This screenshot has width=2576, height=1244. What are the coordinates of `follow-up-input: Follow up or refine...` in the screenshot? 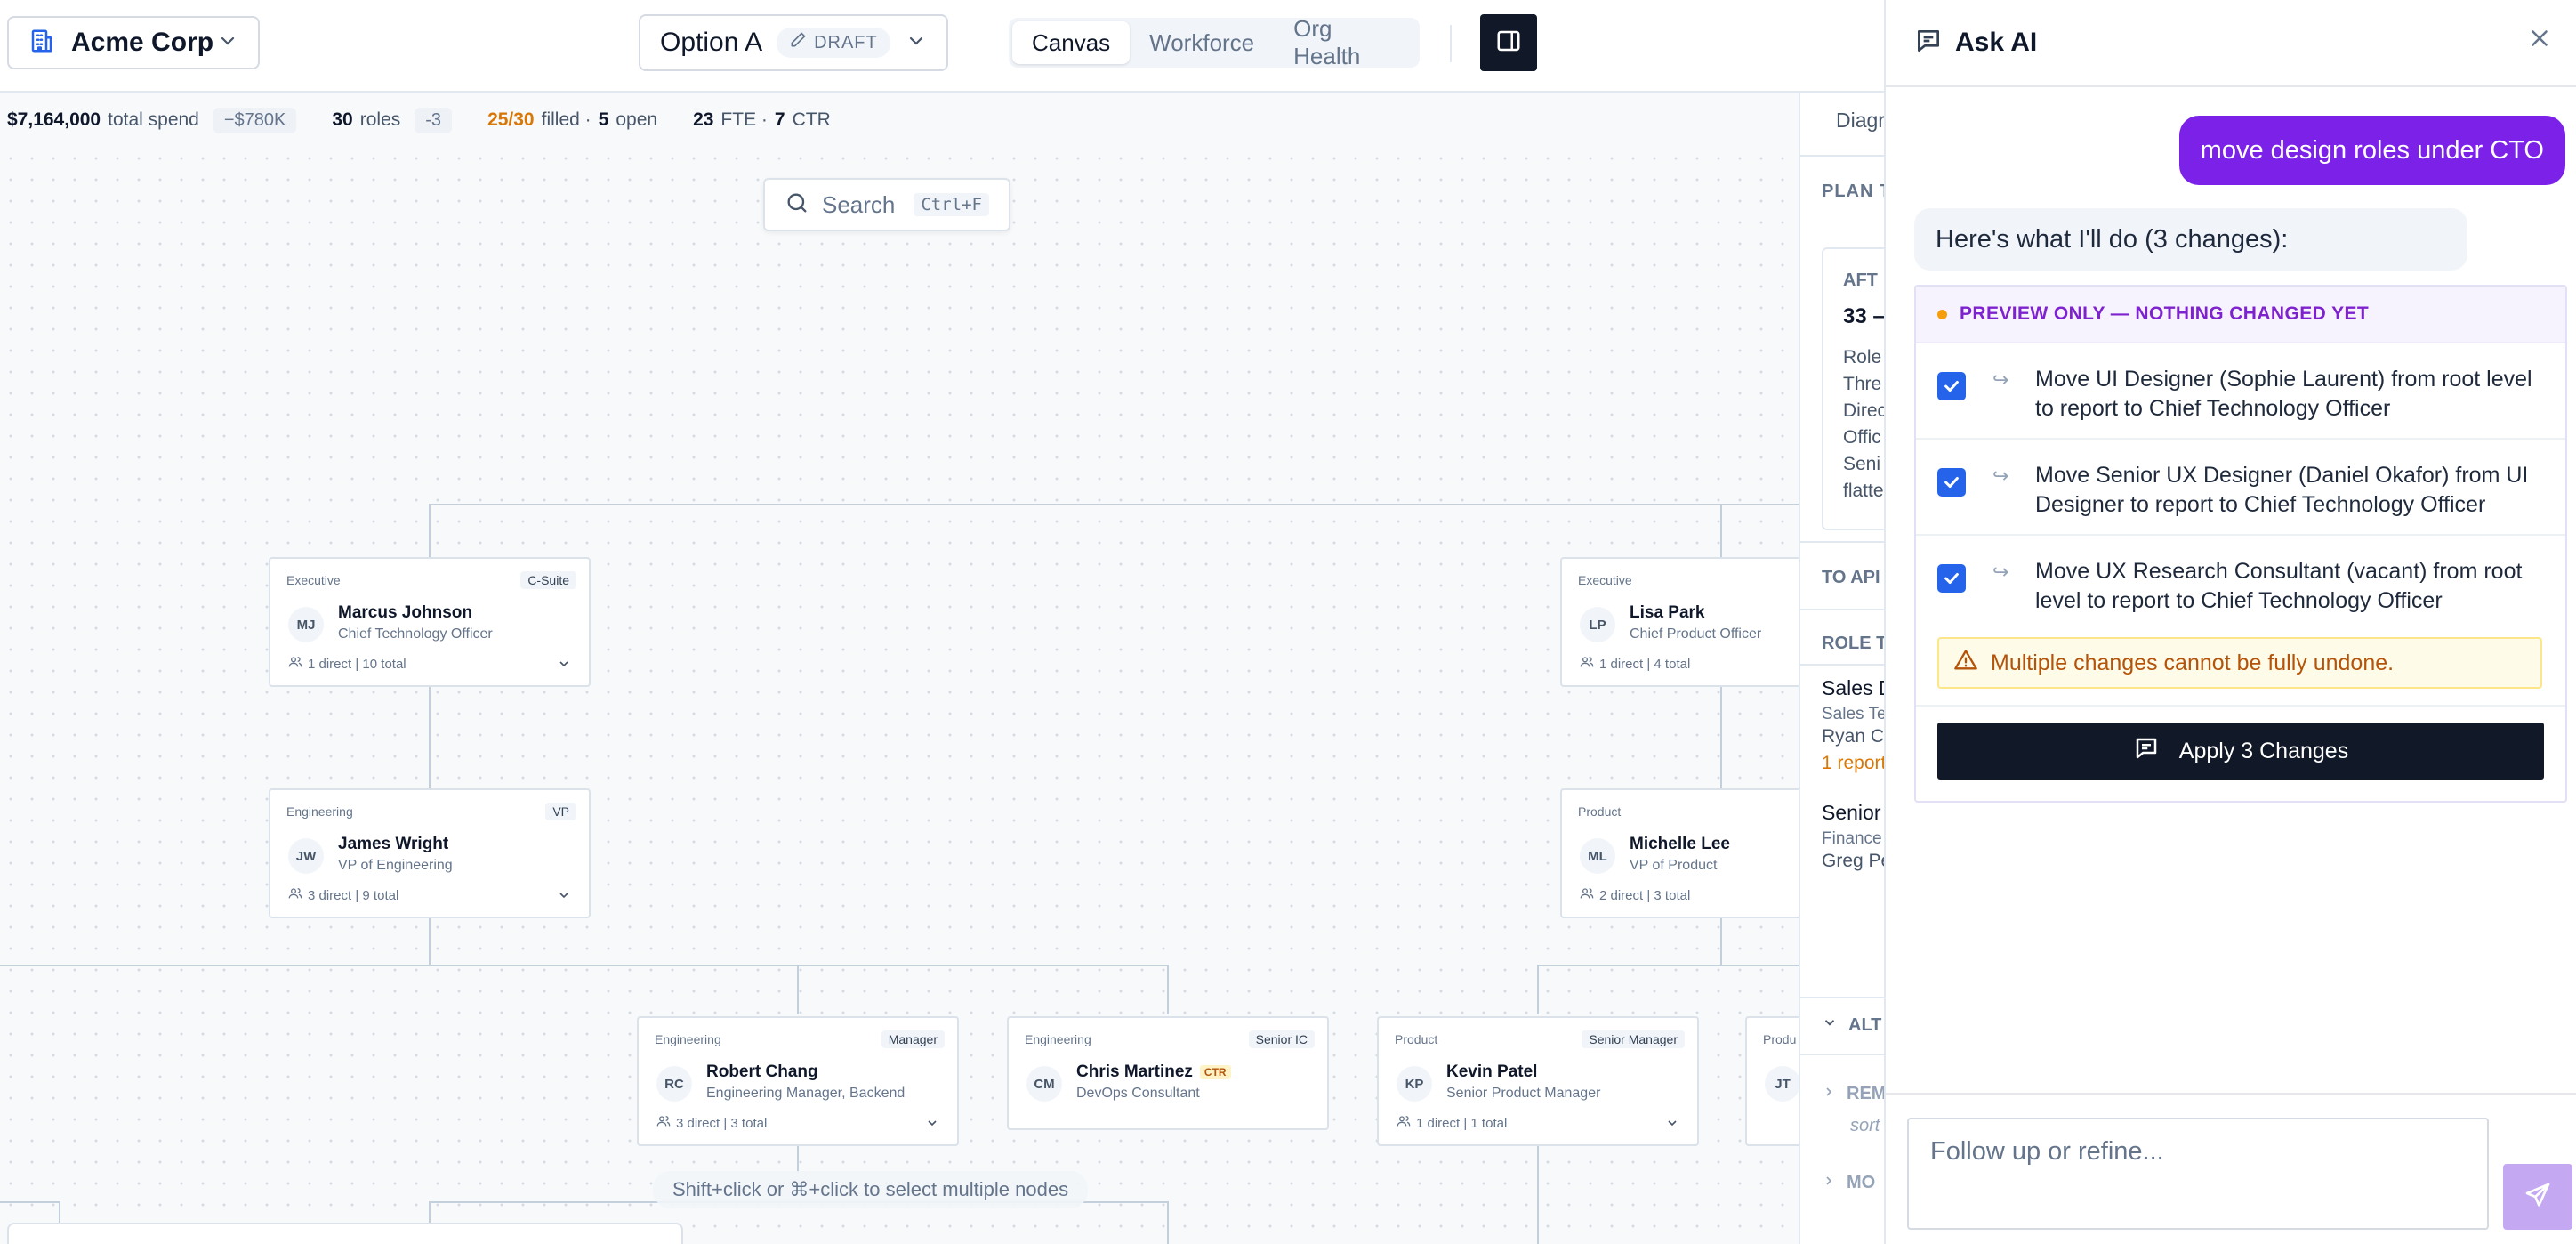 It's located at (2198, 1174).